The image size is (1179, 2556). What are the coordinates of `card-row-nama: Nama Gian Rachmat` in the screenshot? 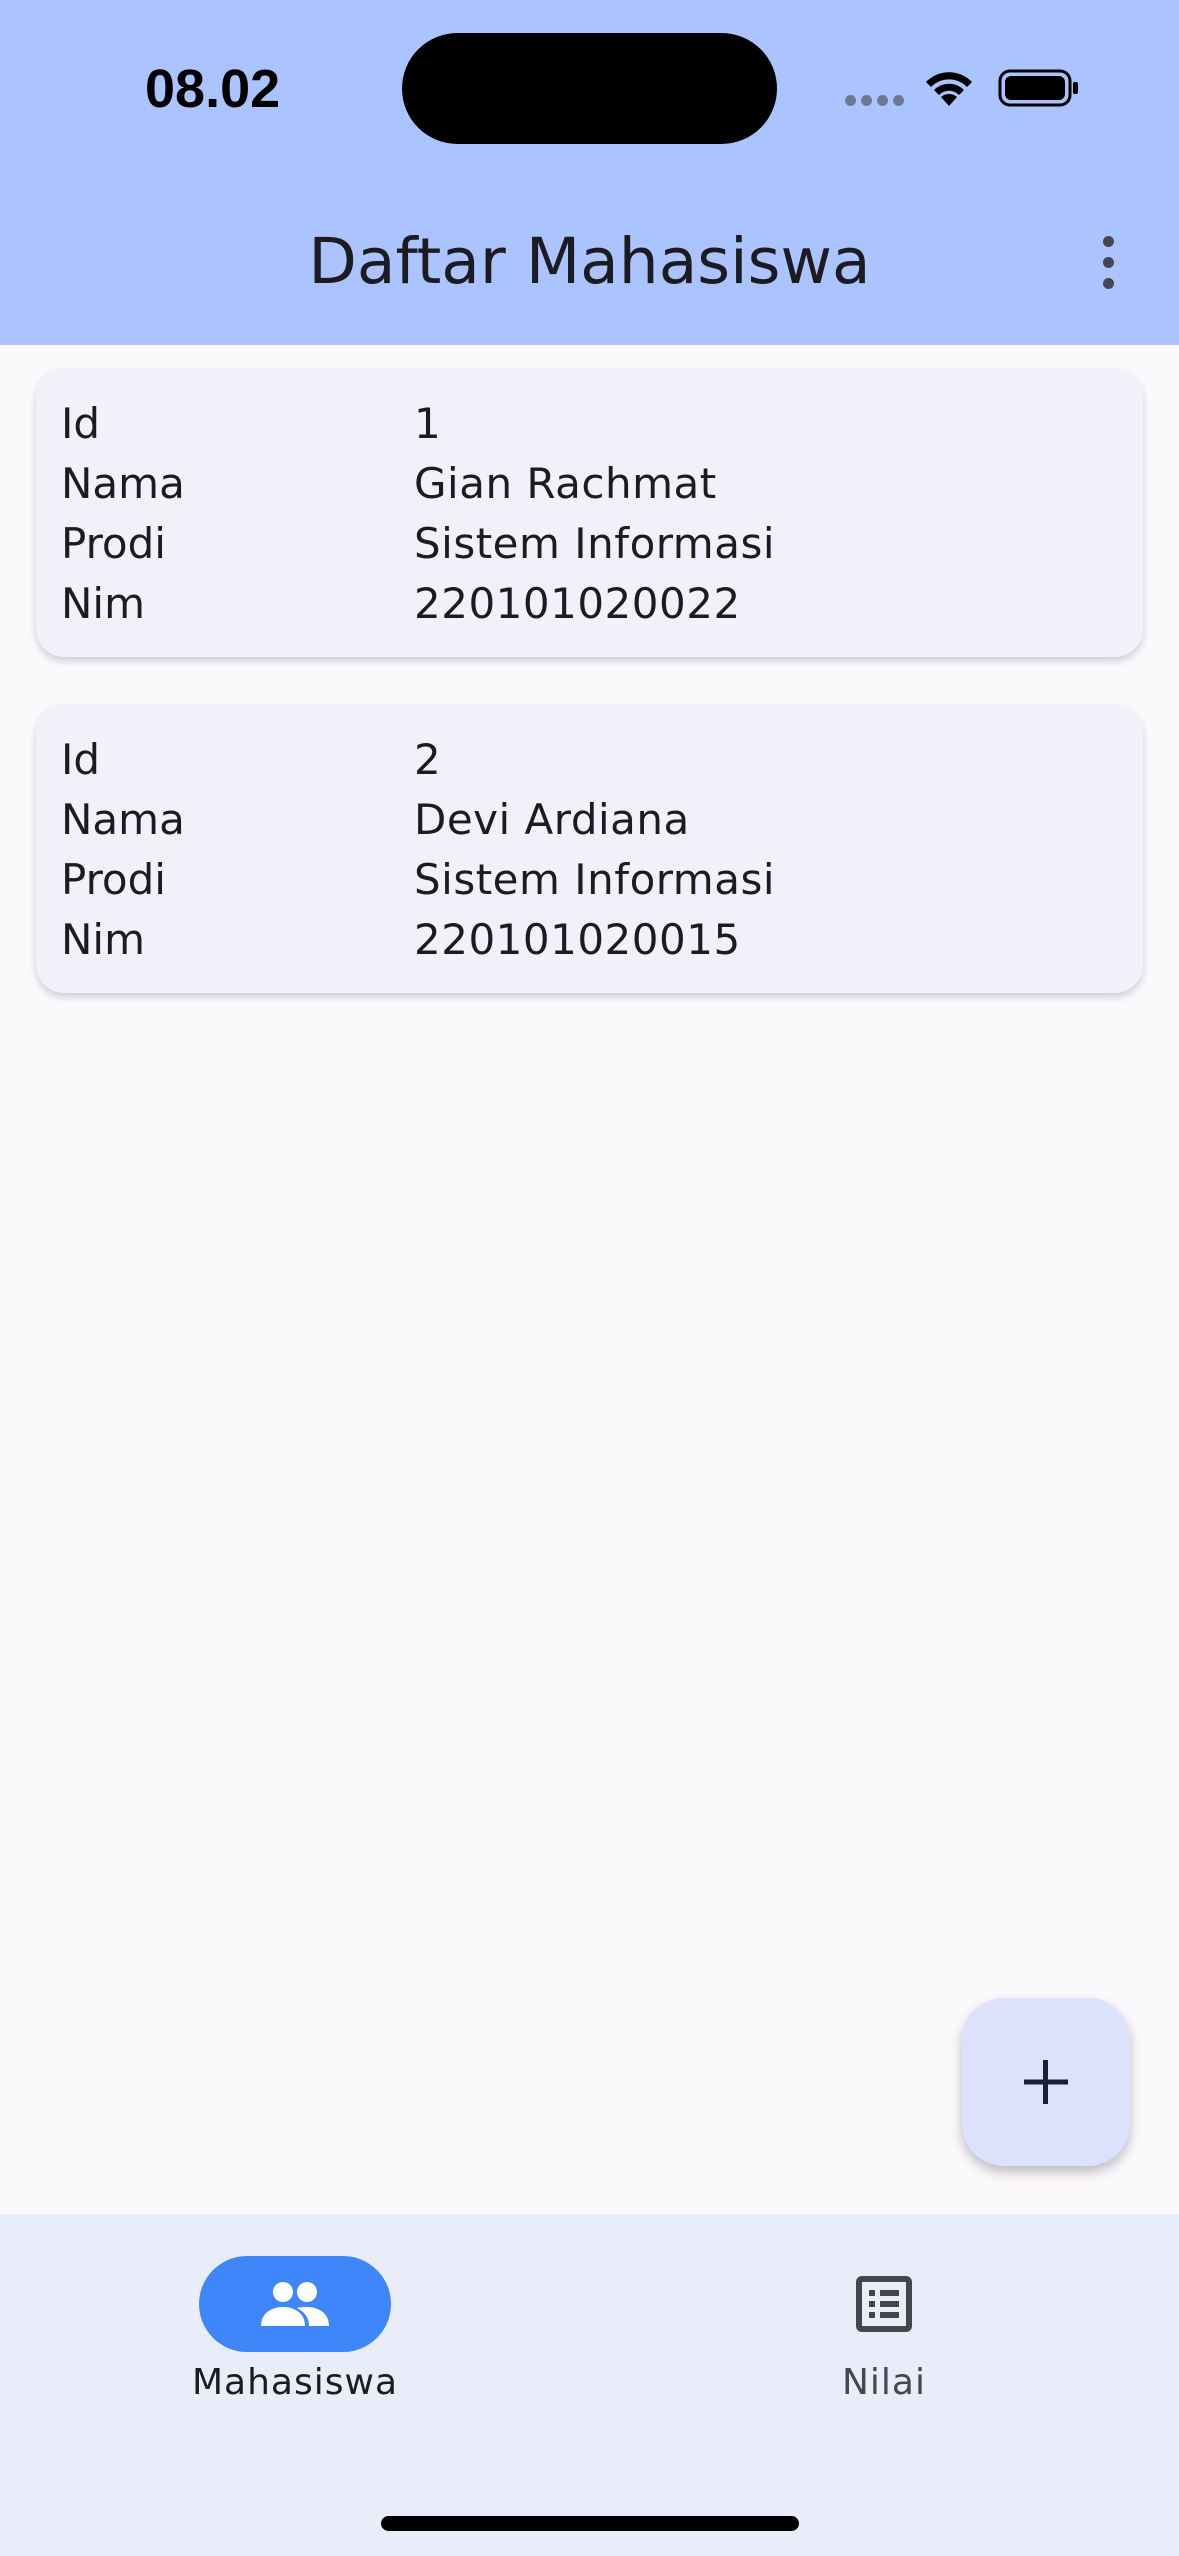 It's located at (591, 489).